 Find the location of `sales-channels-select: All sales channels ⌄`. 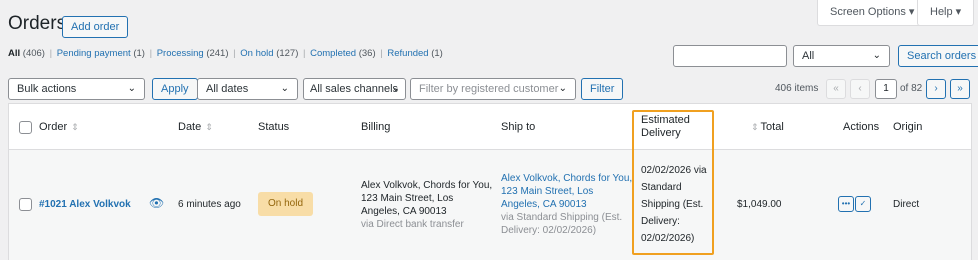

sales-channels-select: All sales channels ⌄ is located at coordinates (354, 89).